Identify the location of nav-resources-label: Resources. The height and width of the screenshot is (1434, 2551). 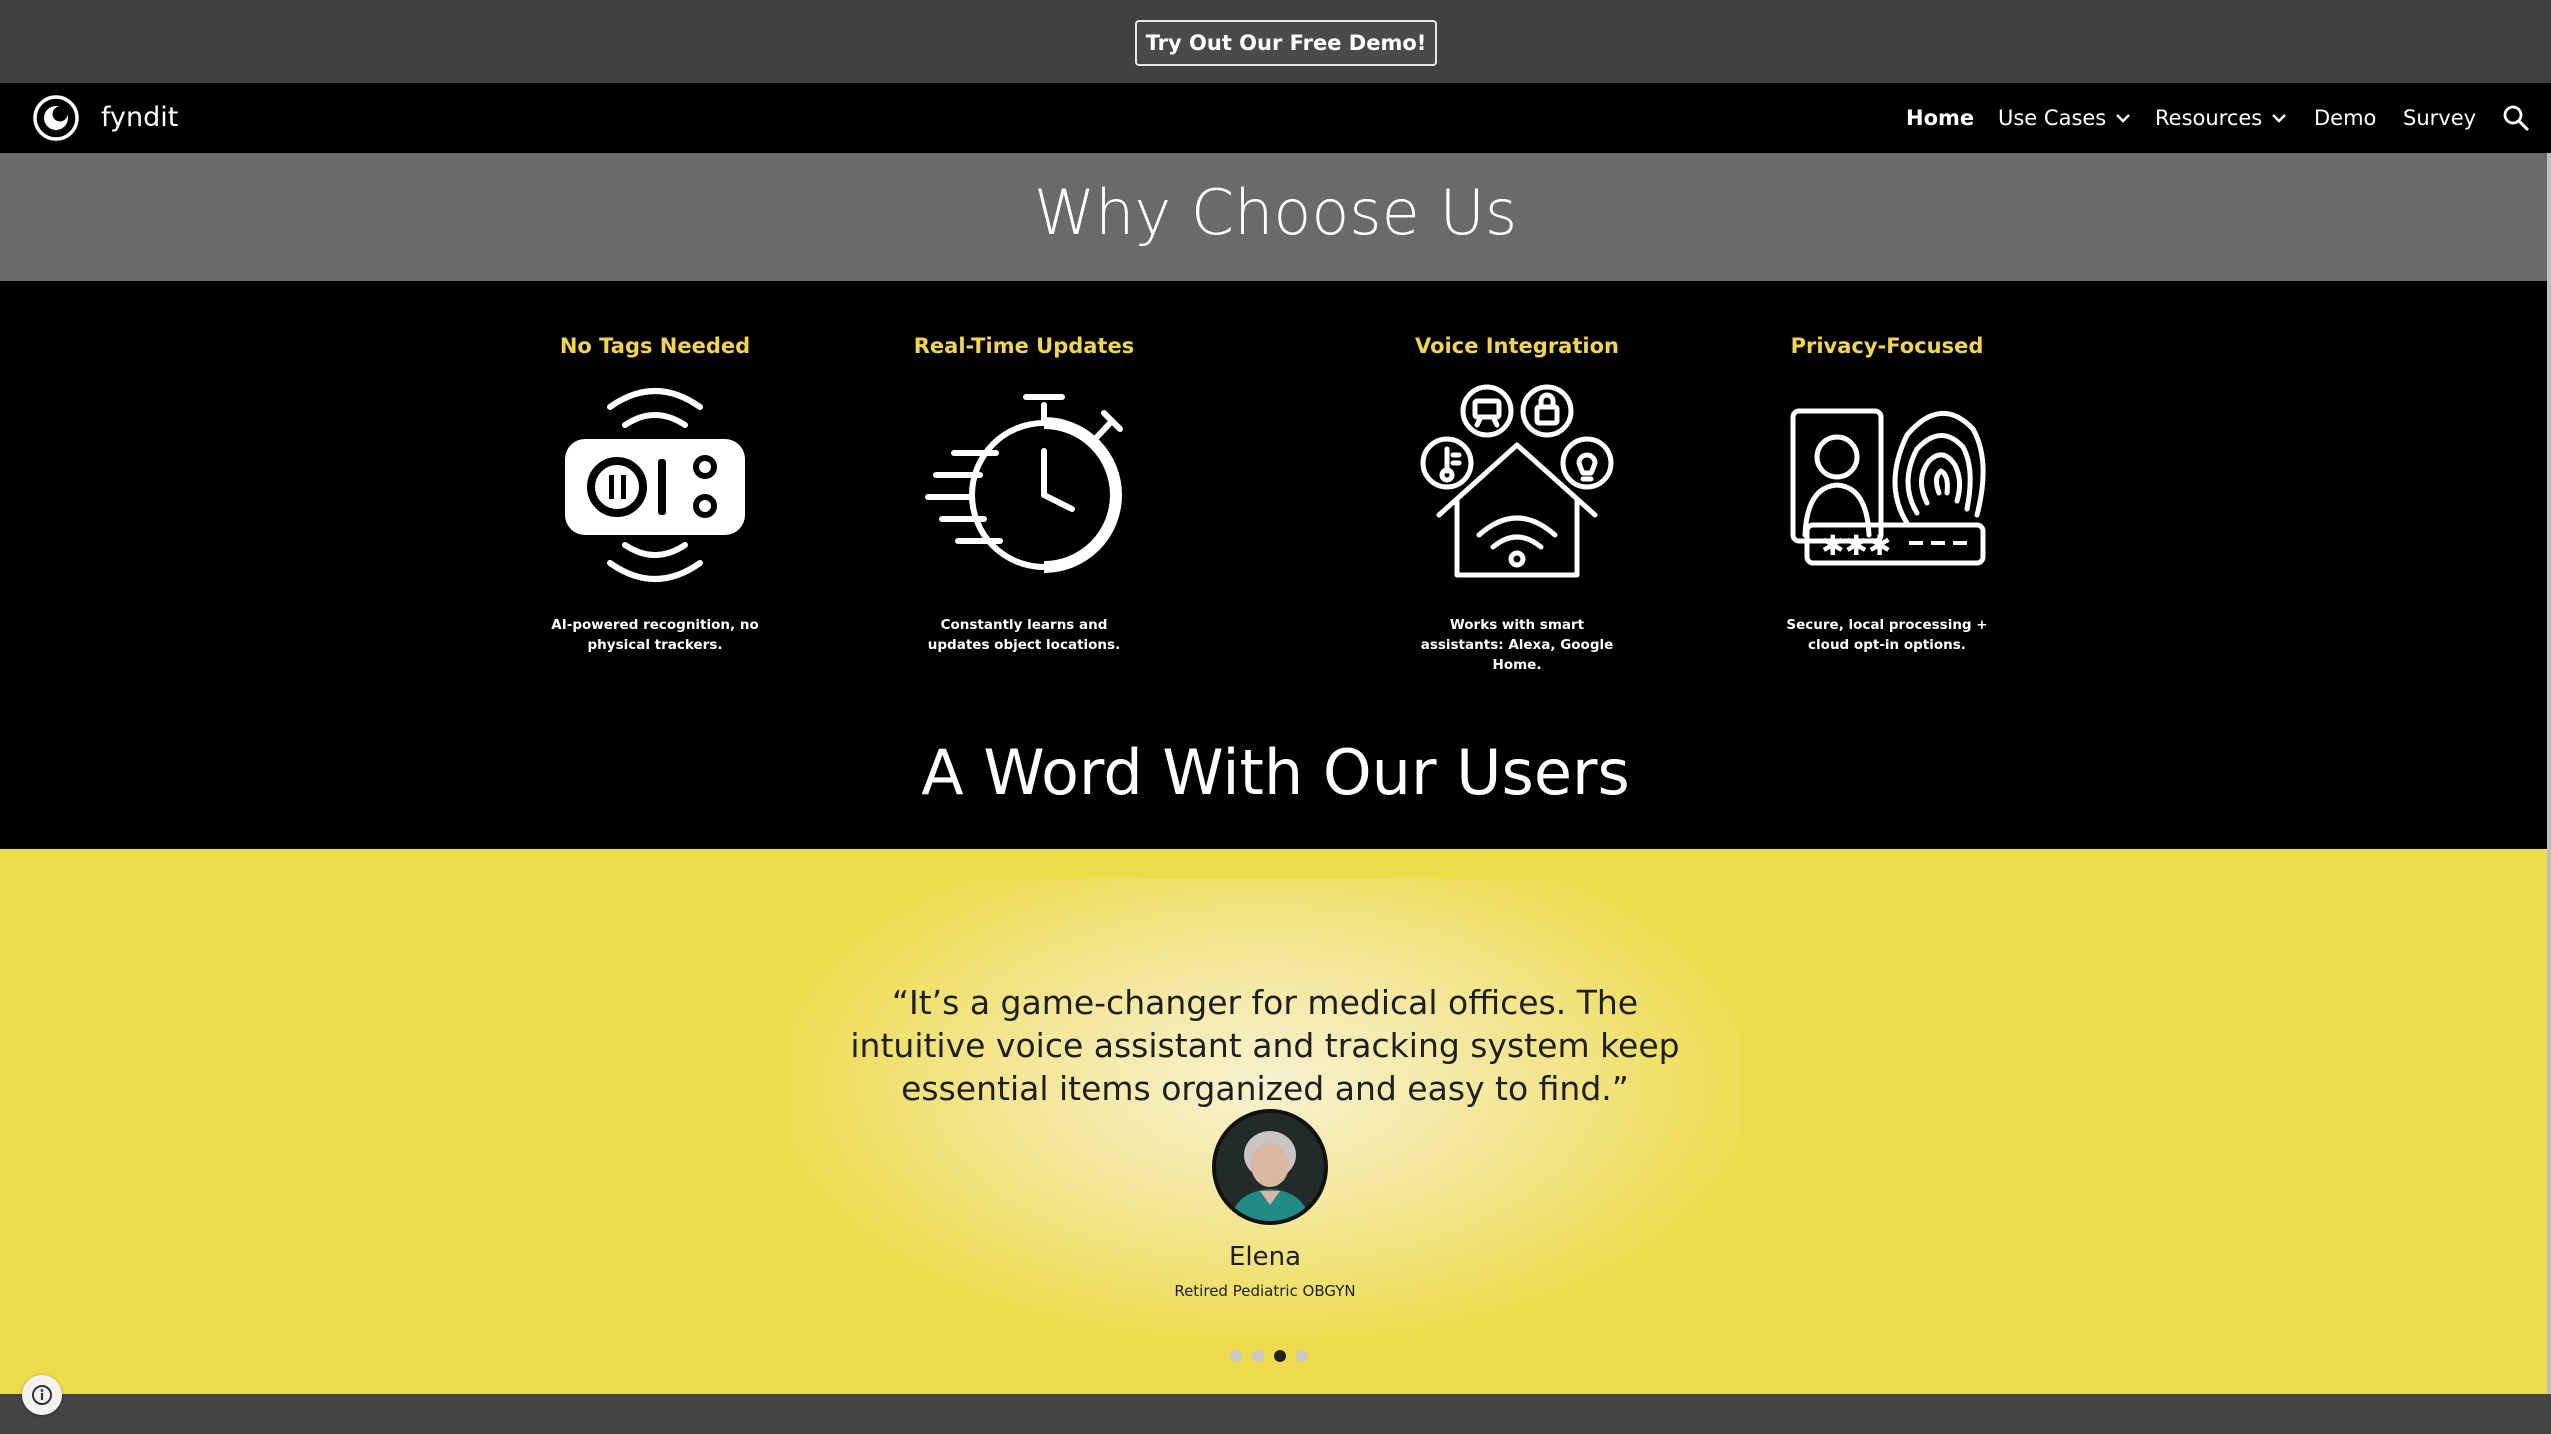
(2209, 118).